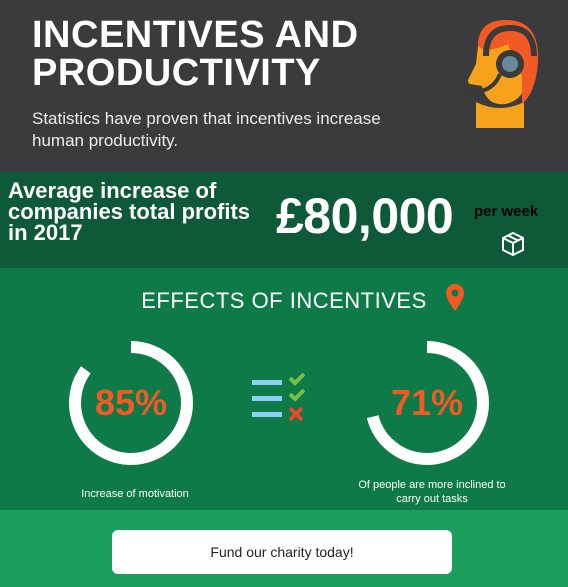 The image size is (568, 587). Describe the element at coordinates (427, 402) in the screenshot. I see `tasks-percent: 71%` at that location.